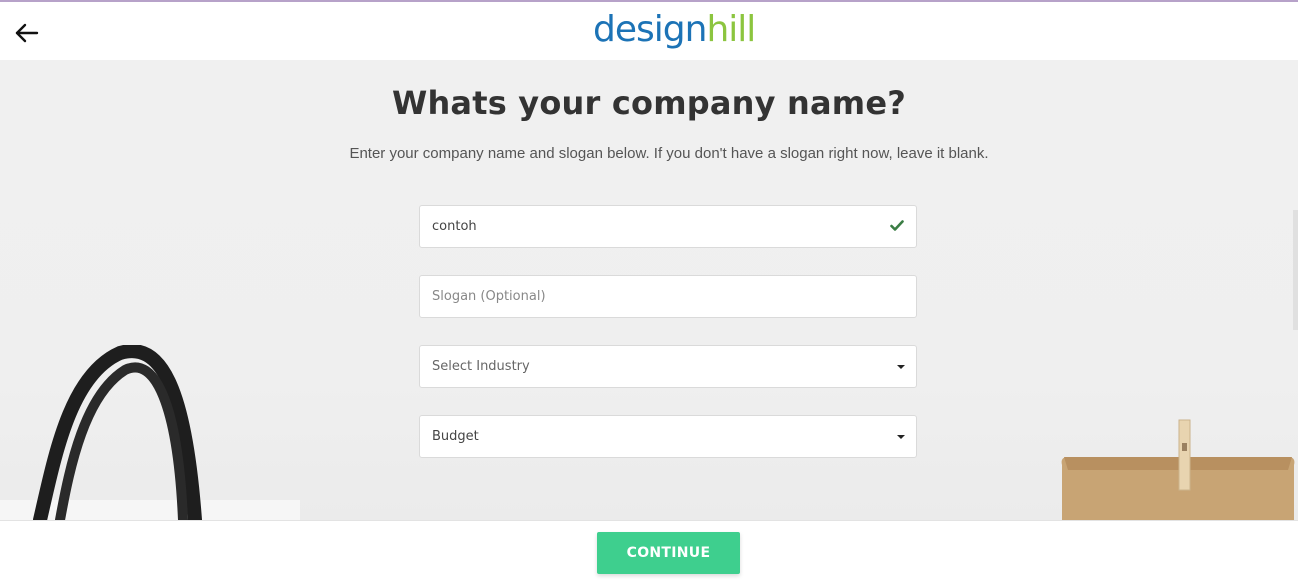 The width and height of the screenshot is (1298, 583). I want to click on budget-select-value: Budget, so click(455, 436).